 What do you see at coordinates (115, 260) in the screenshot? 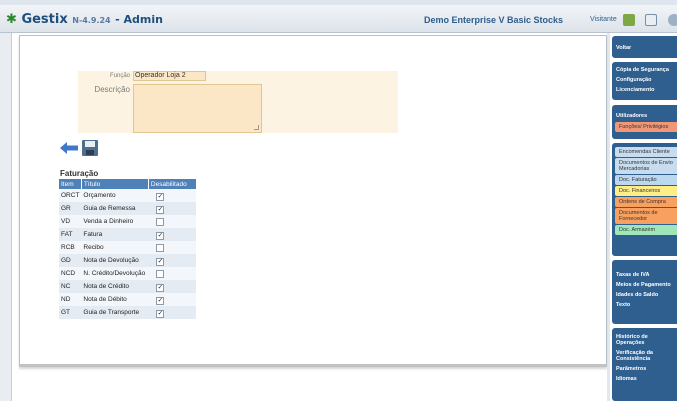
I see `row-title: Nota de Devolução` at bounding box center [115, 260].